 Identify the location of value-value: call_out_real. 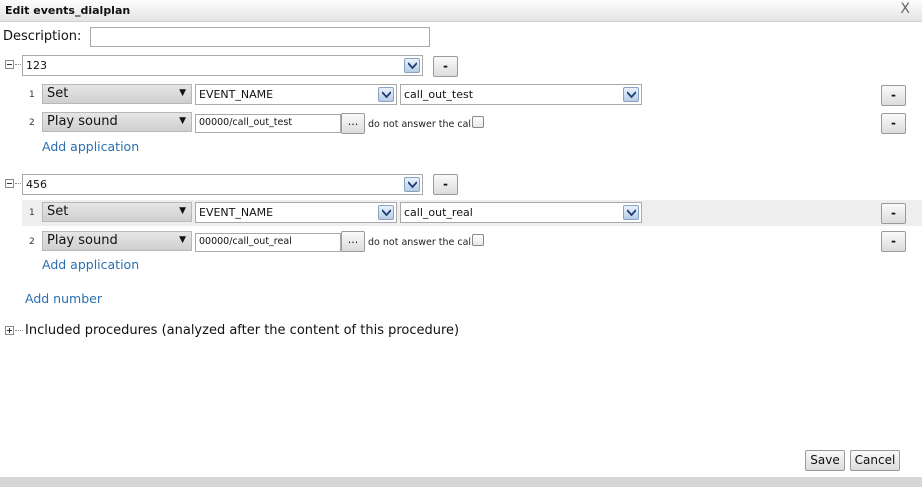
(438, 212).